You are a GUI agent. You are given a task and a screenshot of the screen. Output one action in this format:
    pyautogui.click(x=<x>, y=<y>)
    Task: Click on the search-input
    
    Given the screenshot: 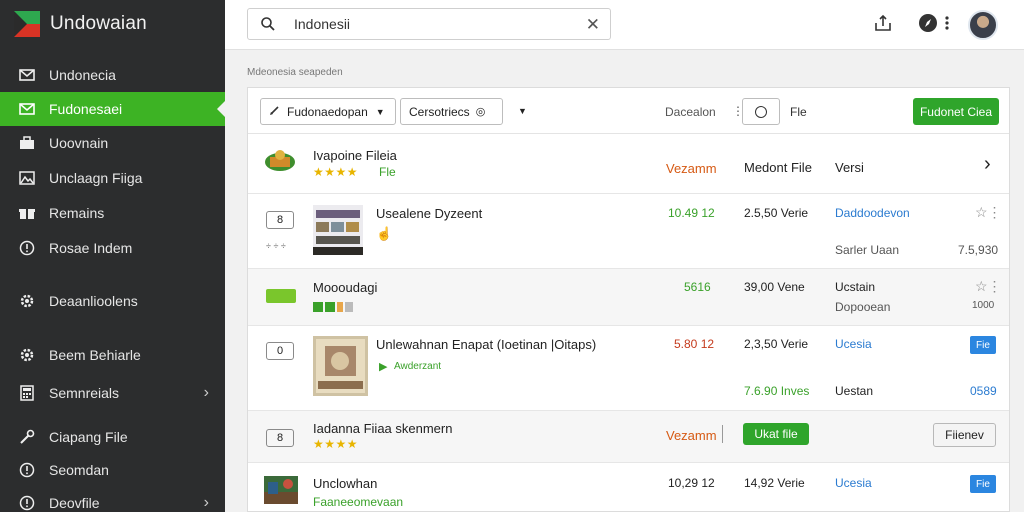 What is the action you would take?
    pyautogui.click(x=429, y=24)
    